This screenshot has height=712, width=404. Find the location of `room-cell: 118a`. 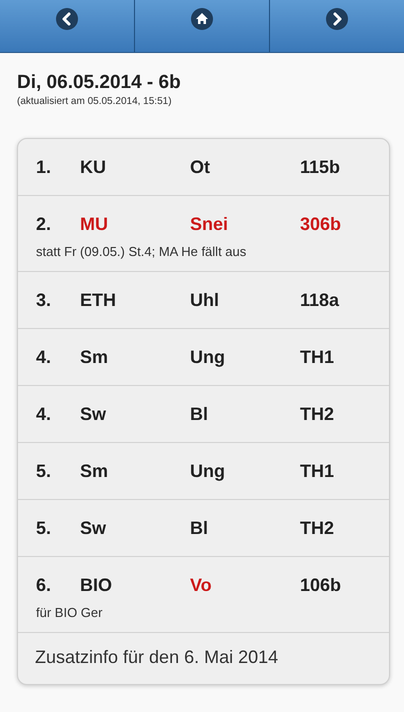

room-cell: 118a is located at coordinates (320, 300).